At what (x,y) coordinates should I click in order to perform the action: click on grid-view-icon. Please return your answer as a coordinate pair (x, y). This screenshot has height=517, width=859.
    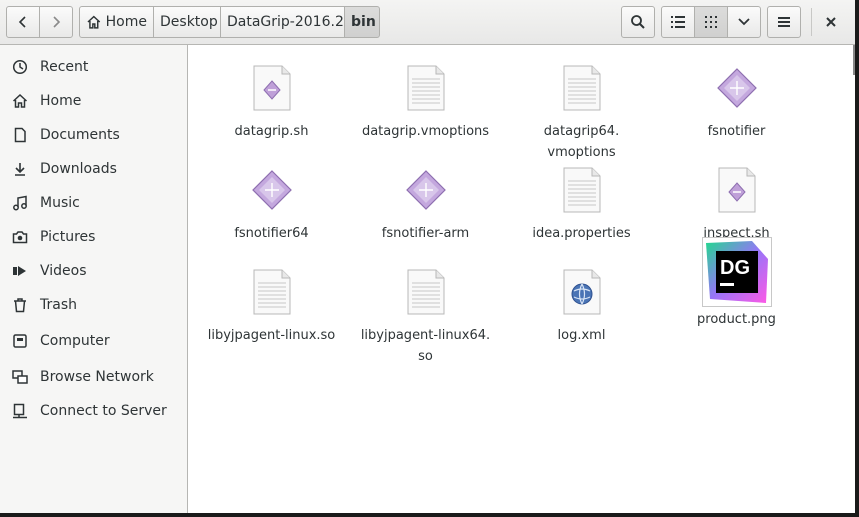
    Looking at the image, I should click on (711, 22).